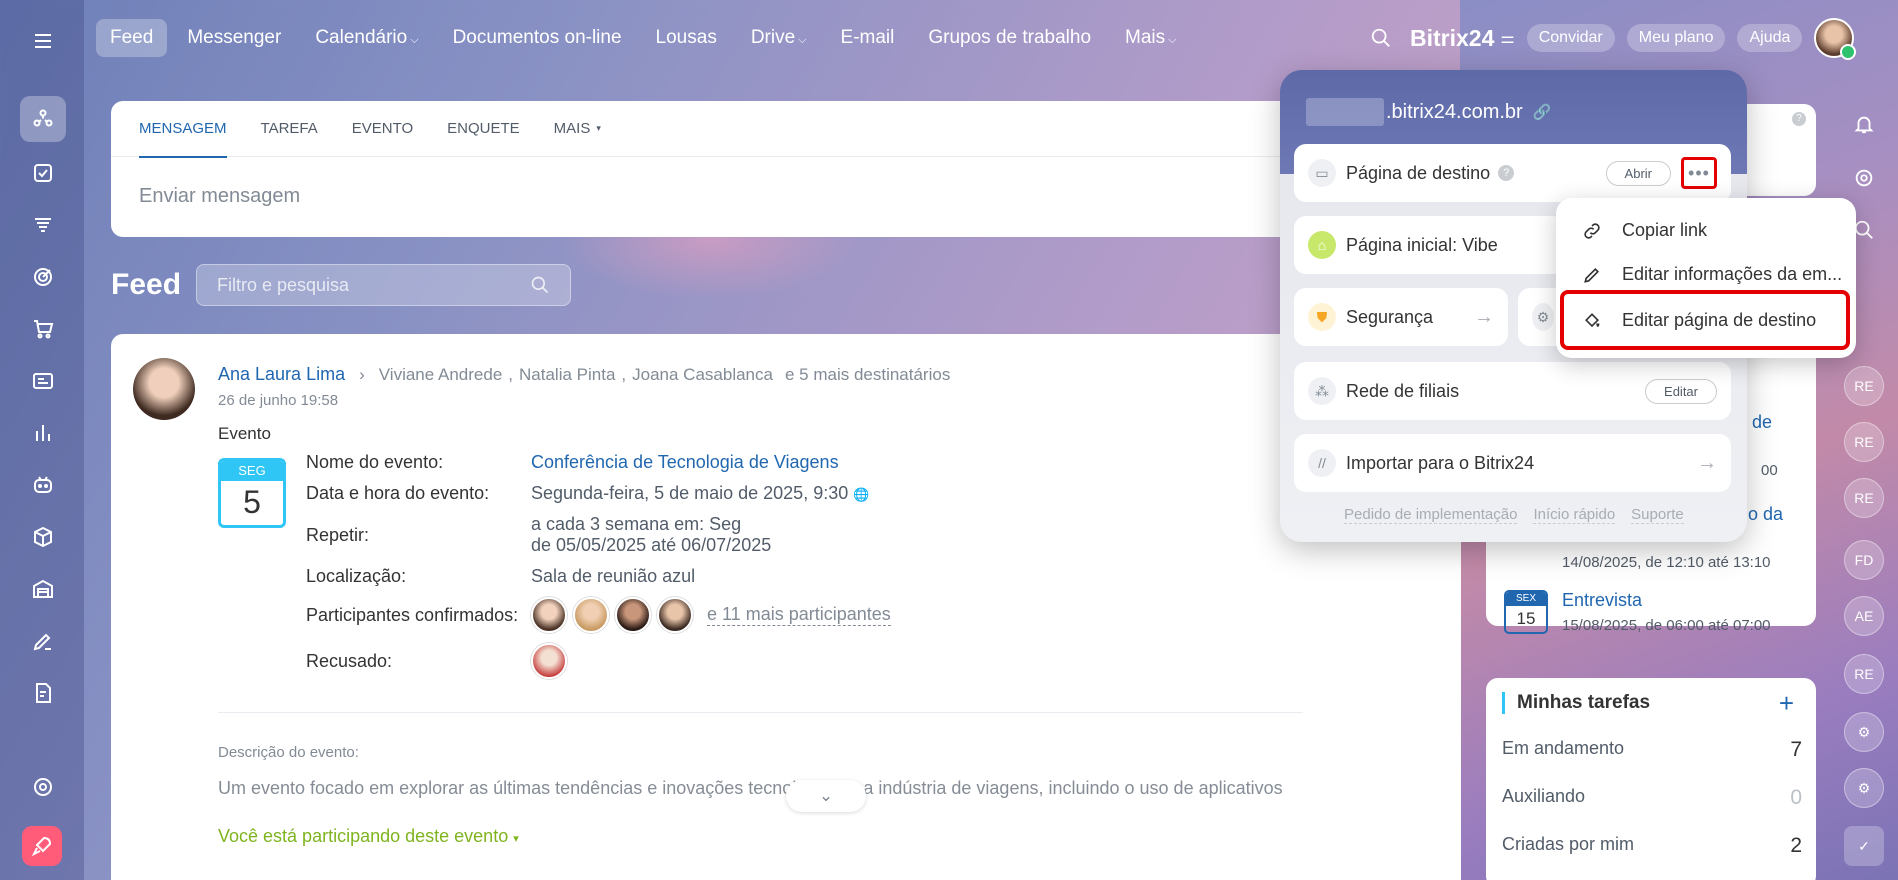  Describe the element at coordinates (1864, 124) in the screenshot. I see `bell-icon` at that location.